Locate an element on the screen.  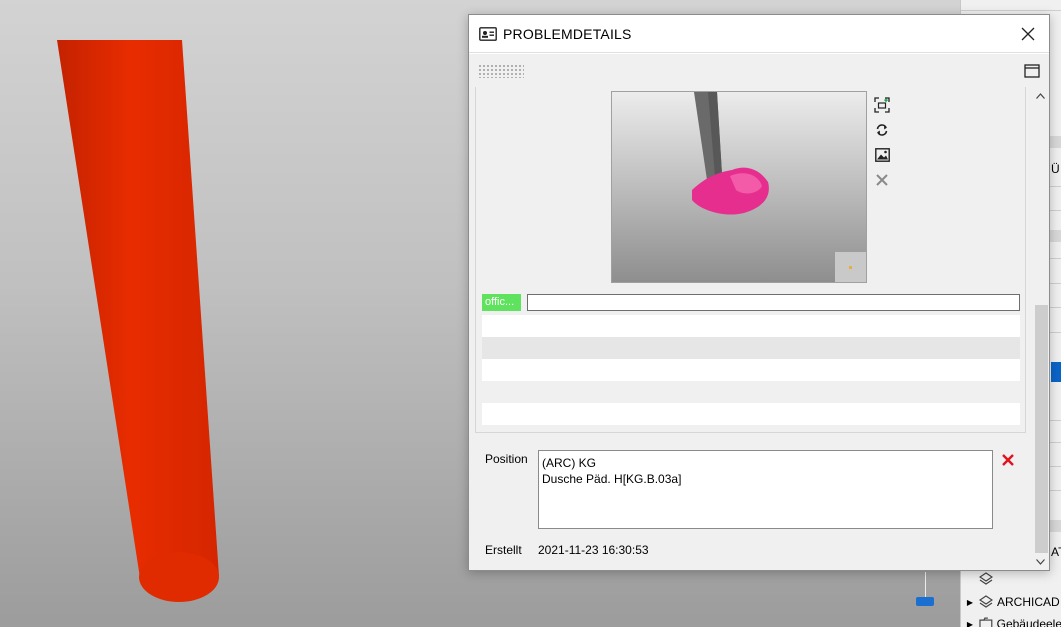
focus-camera-icon is located at coordinates (882, 105).